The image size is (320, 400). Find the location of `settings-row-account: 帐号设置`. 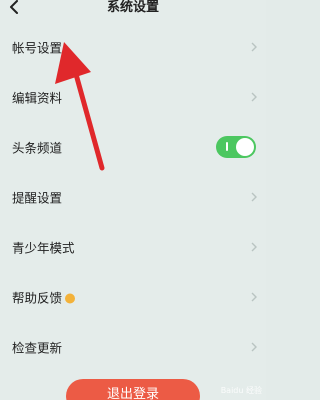

settings-row-account: 帐号设置 is located at coordinates (133, 47).